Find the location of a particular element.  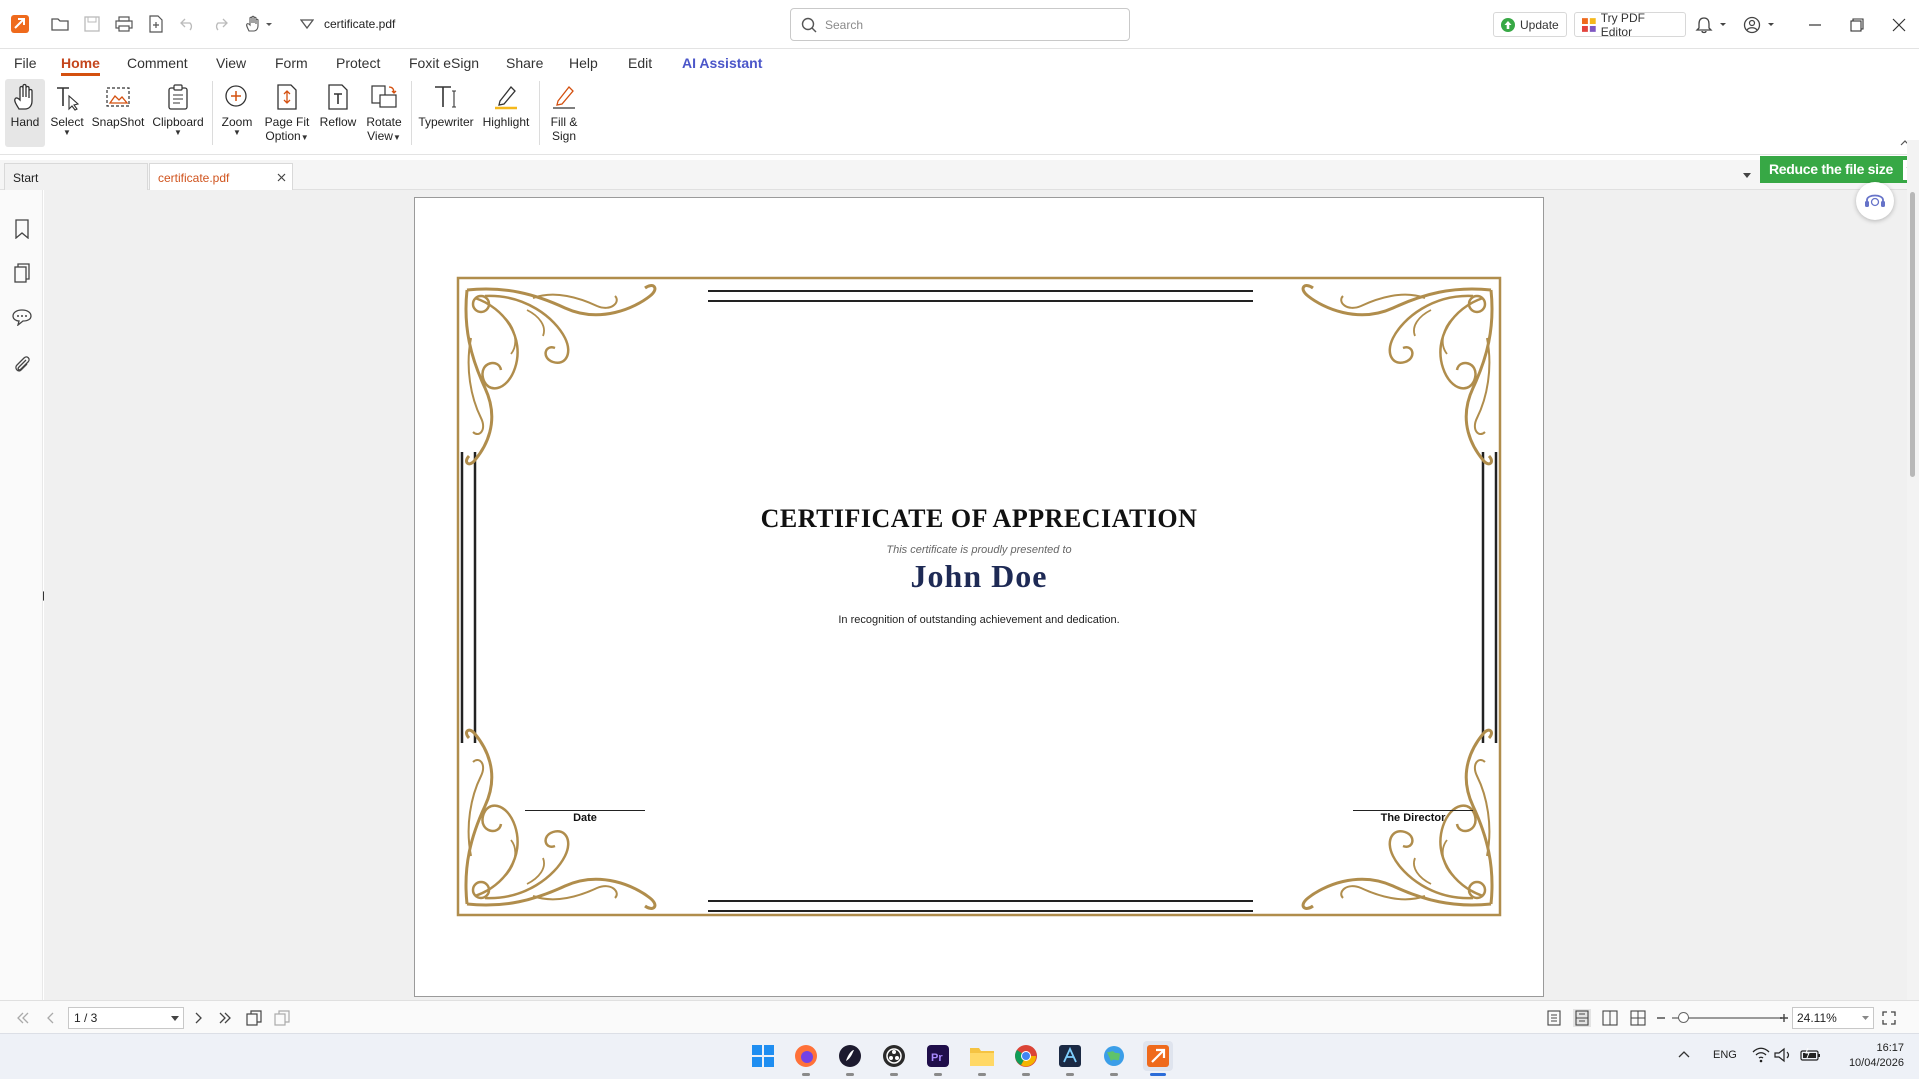

menu-view: View is located at coordinates (231, 63).